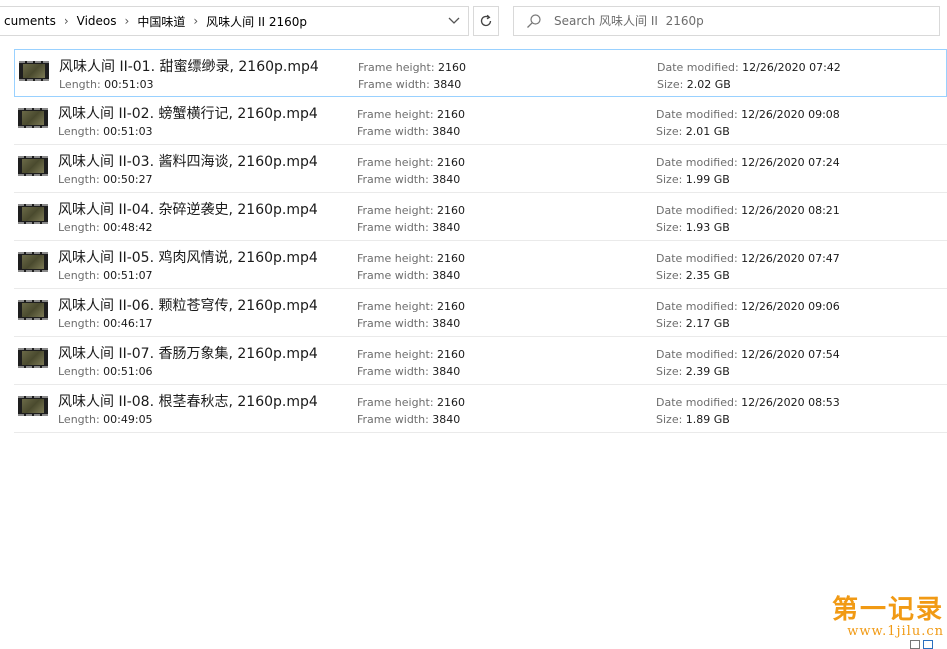 This screenshot has height=649, width=947. What do you see at coordinates (534, 21) in the screenshot?
I see `search-icon` at bounding box center [534, 21].